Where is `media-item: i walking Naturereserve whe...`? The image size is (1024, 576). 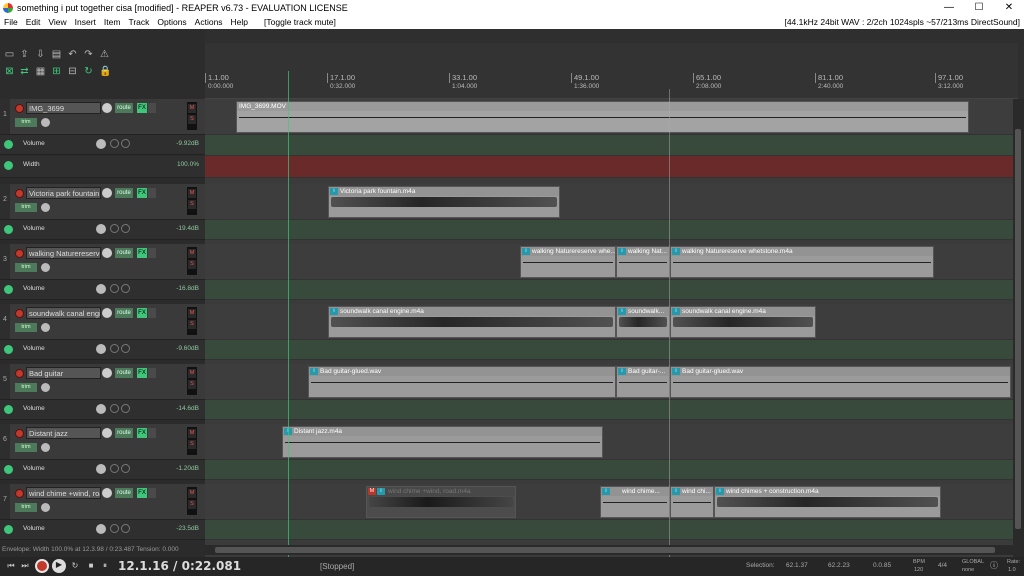
media-item: i walking Naturereserve whe... is located at coordinates (568, 262).